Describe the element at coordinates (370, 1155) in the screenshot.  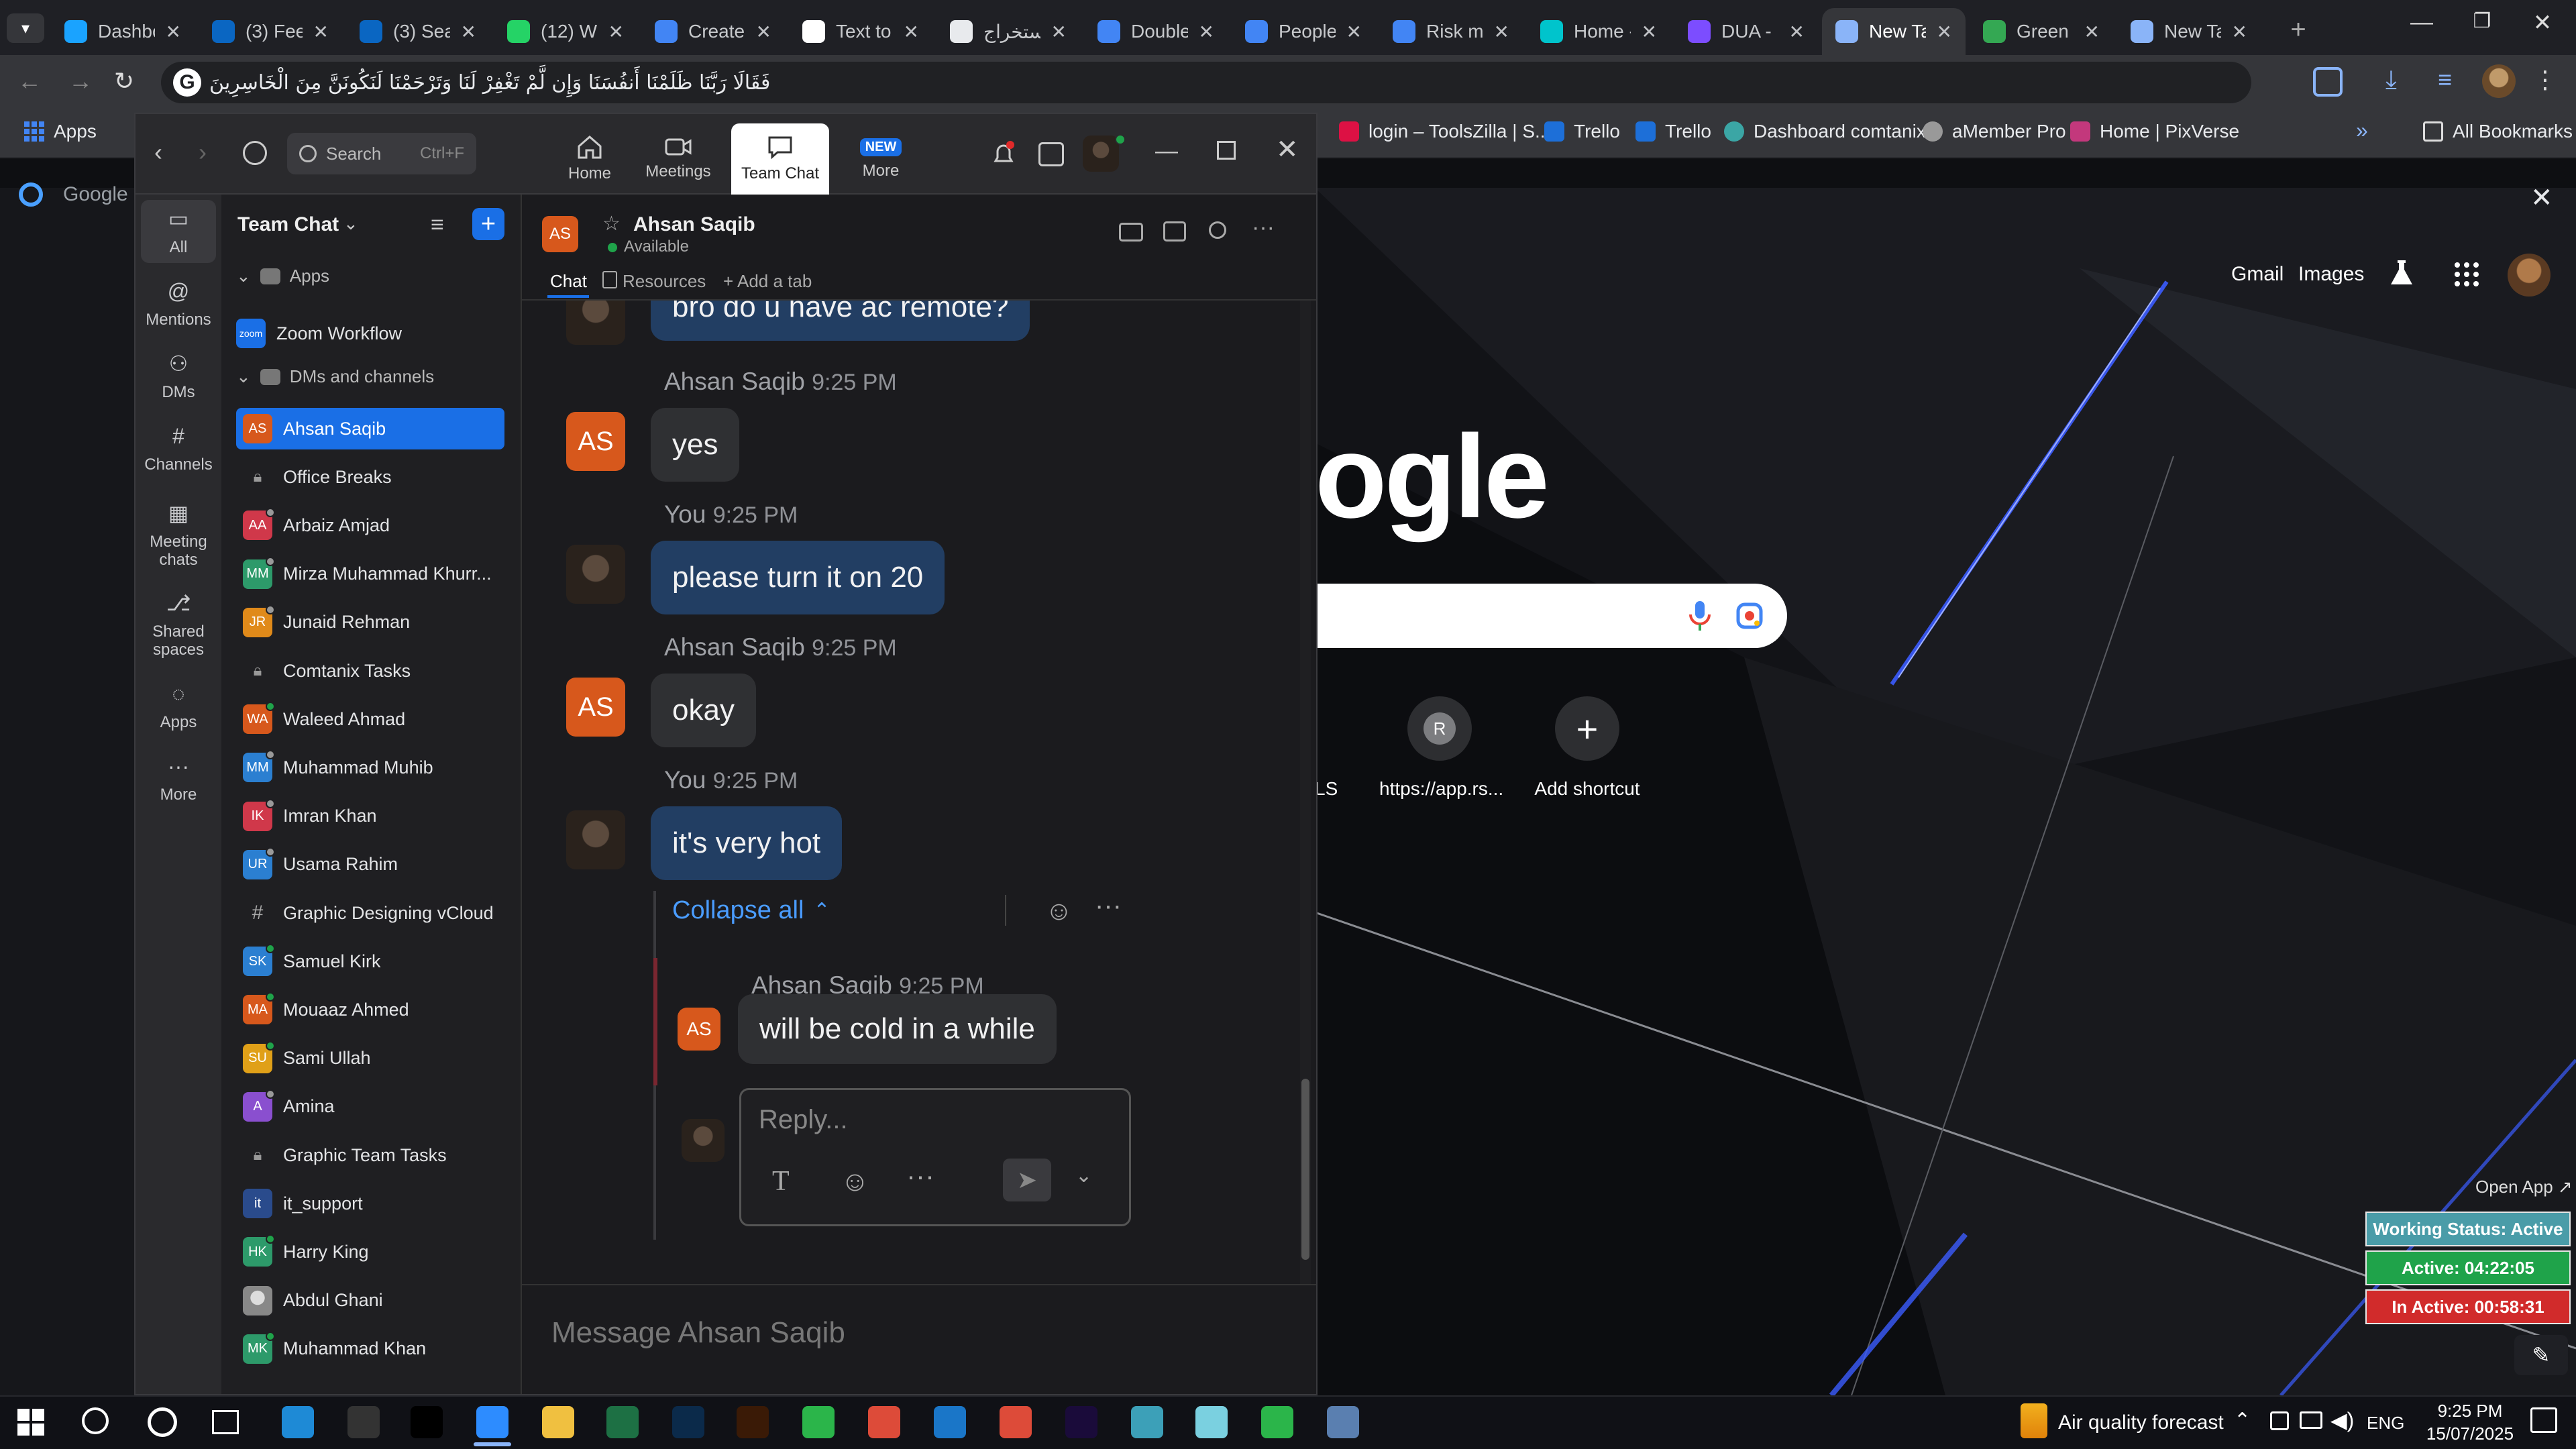
I see `sidebar-item-graphic-team-tasks: 🔒︎ Graphic Team Tasks` at that location.